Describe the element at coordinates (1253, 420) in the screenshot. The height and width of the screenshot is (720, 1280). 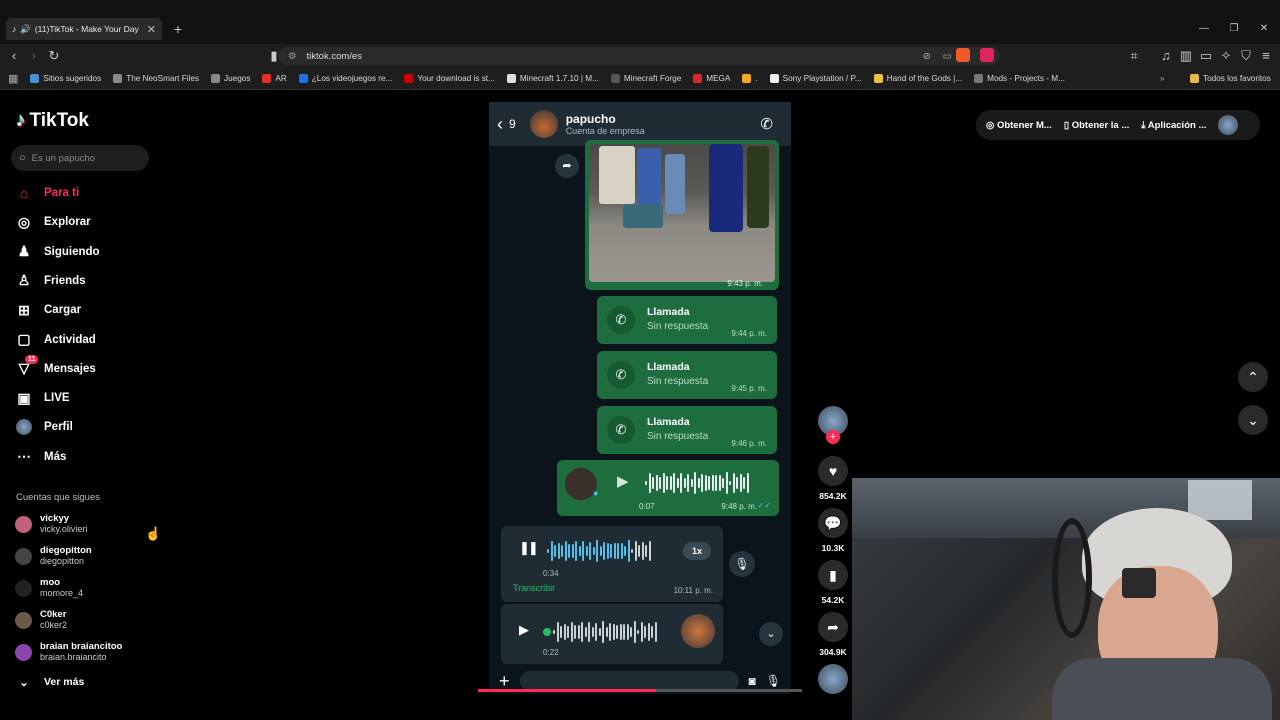
I see `next-video-icon: ⌄` at that location.